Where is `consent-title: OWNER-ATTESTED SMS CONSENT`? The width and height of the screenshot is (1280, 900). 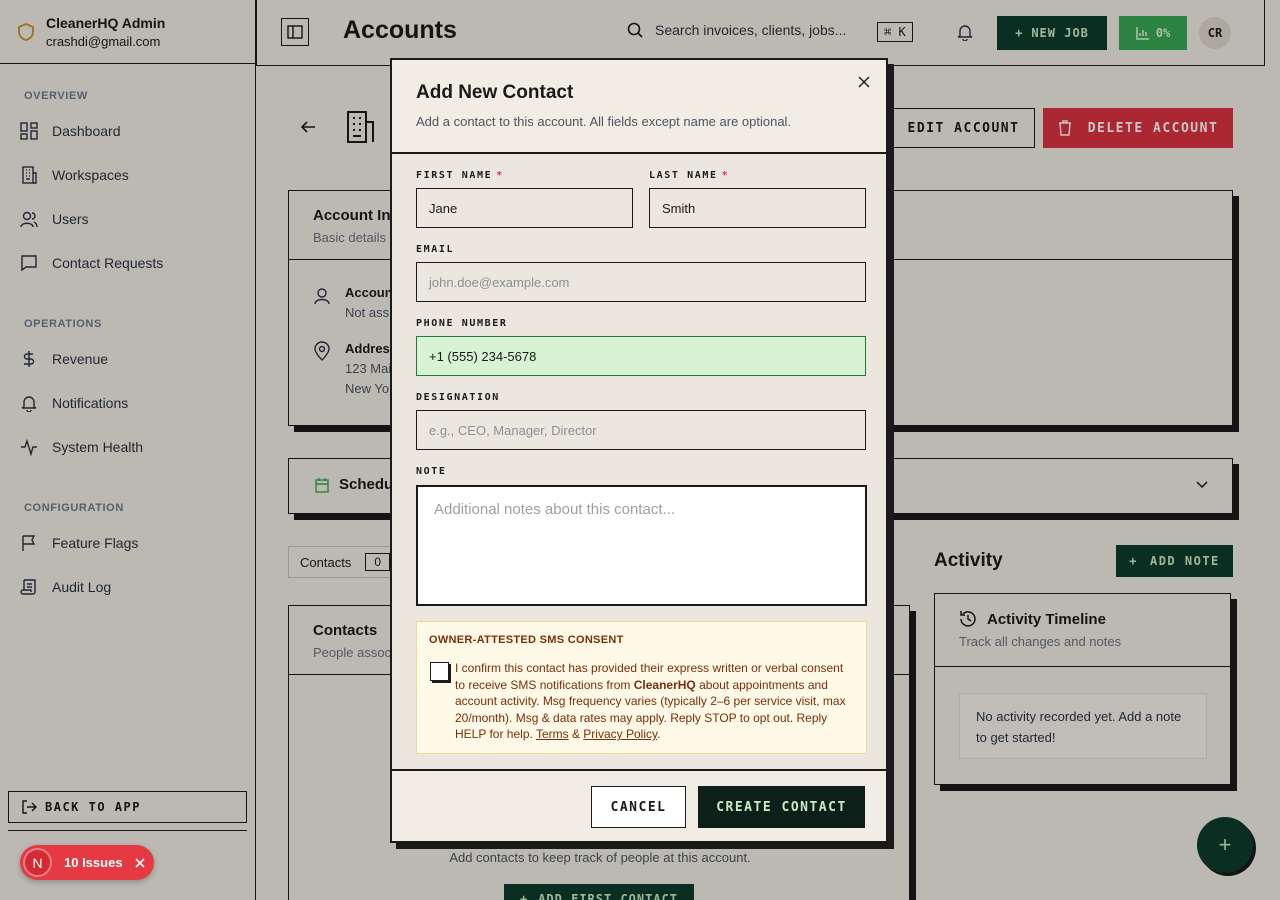
consent-title: OWNER-ATTESTED SMS CONSENT is located at coordinates (526, 640).